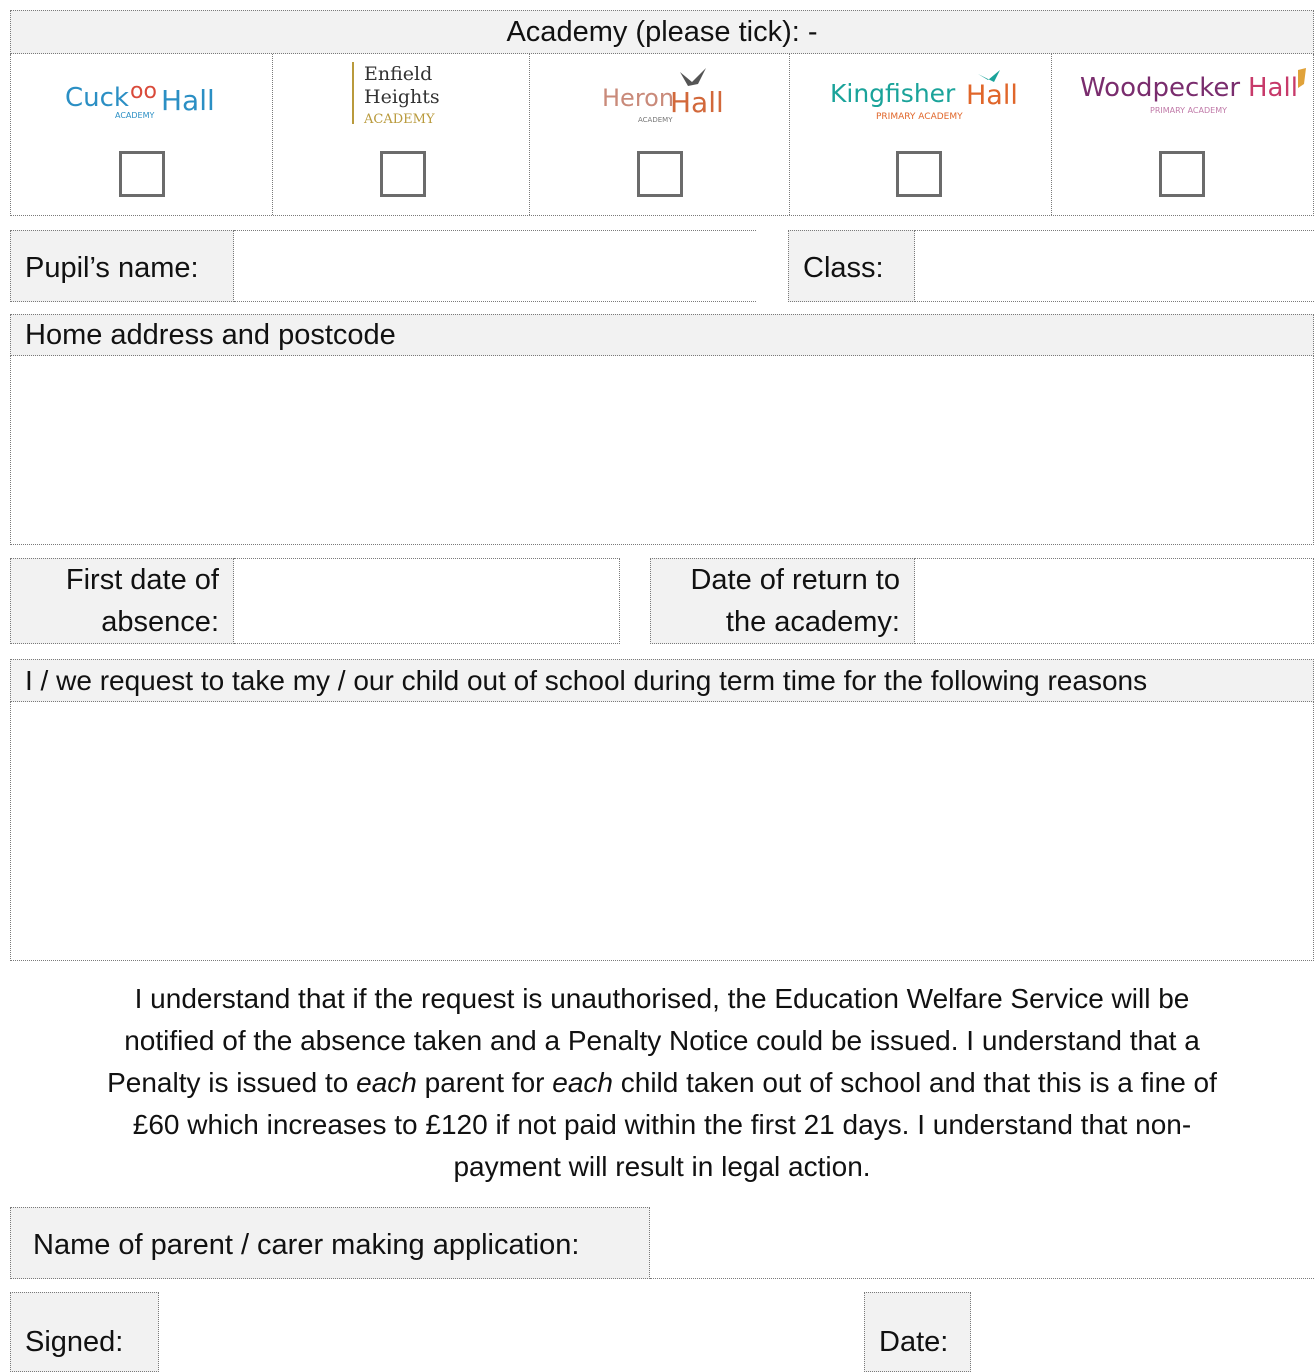 This screenshot has width=1314, height=1372. Describe the element at coordinates (97, 98) in the screenshot. I see `svg-text: Cuck` at that location.